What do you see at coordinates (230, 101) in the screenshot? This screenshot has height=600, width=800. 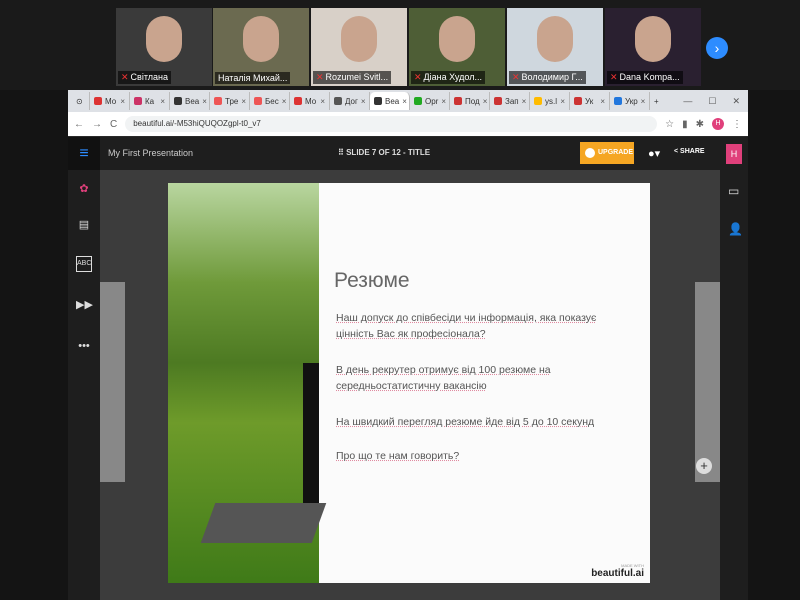 I see `browser-tab: Тре ×` at bounding box center [230, 101].